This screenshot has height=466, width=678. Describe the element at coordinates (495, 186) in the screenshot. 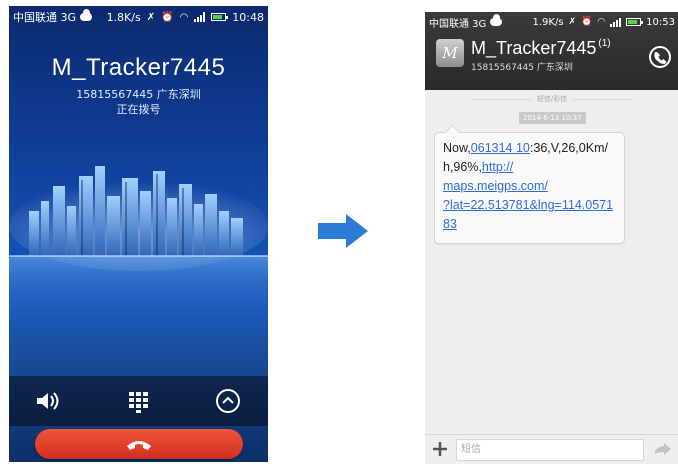

I see `message-link: maps.meigps.com/` at that location.